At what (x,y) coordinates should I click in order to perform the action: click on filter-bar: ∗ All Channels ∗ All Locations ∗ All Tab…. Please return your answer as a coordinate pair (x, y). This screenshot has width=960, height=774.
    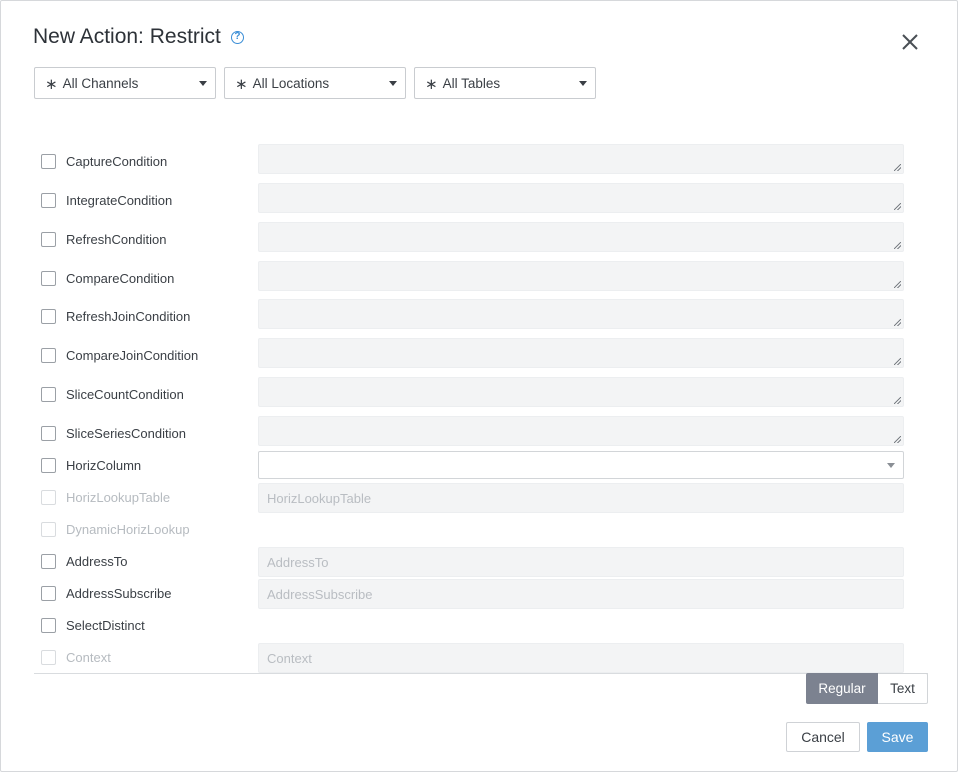
    Looking at the image, I should click on (315, 83).